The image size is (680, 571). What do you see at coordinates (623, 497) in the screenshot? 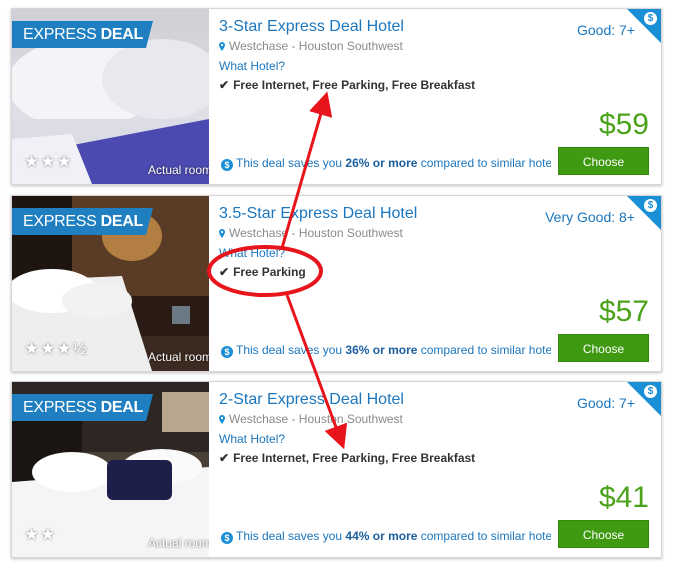
I see `price: $41` at bounding box center [623, 497].